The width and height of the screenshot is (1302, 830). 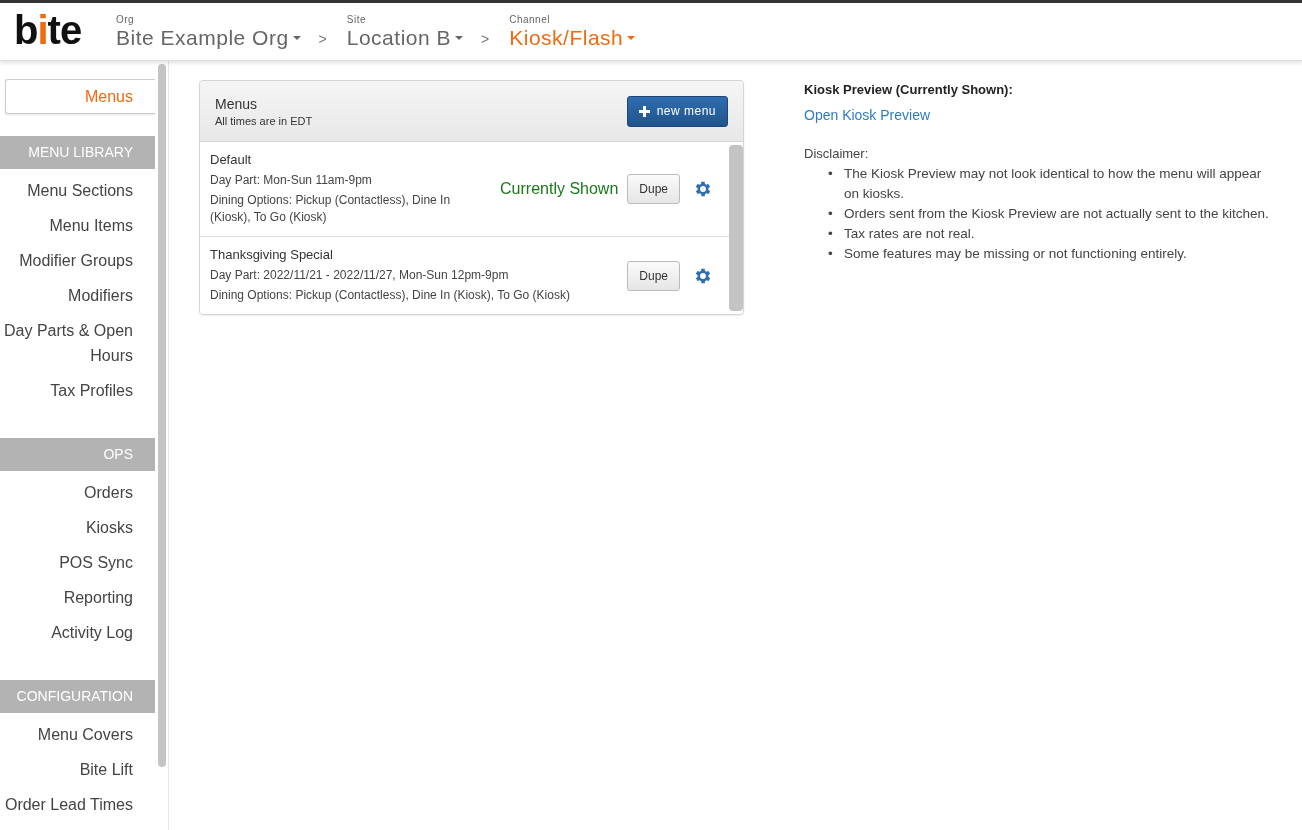 I want to click on breadcrumb-caption: Org, so click(x=125, y=19).